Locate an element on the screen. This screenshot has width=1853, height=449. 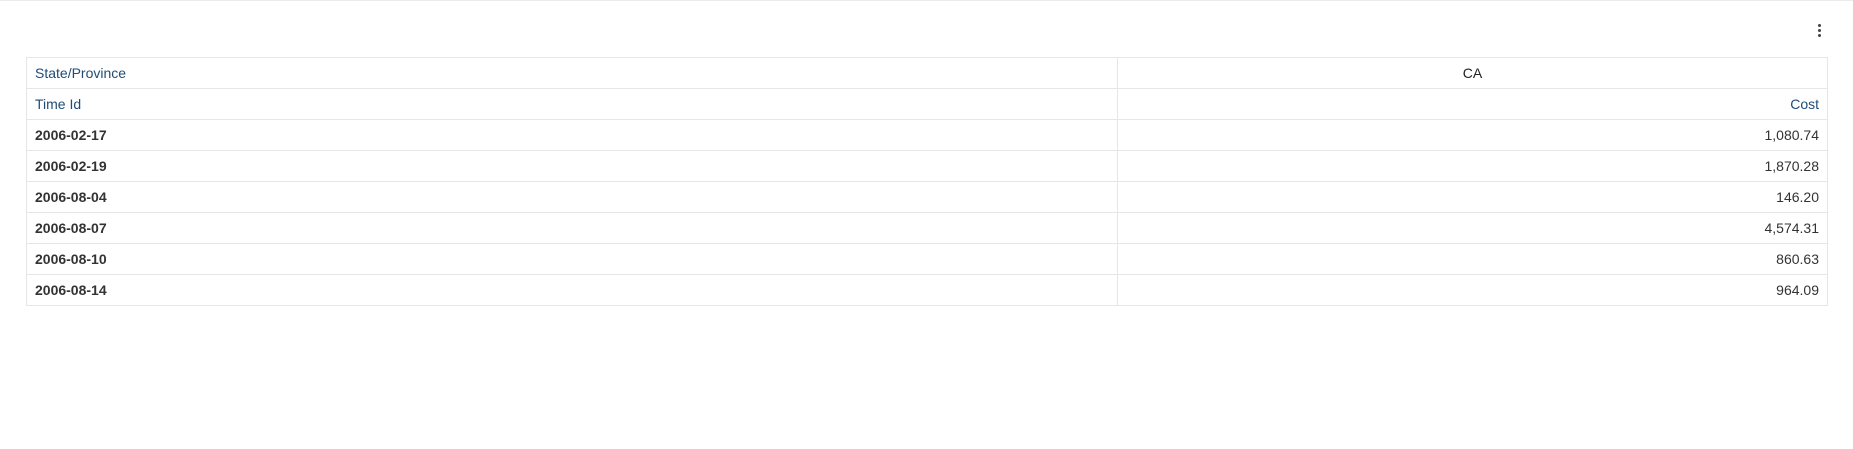
cost-cell: 1,870.28 is located at coordinates (1472, 166).